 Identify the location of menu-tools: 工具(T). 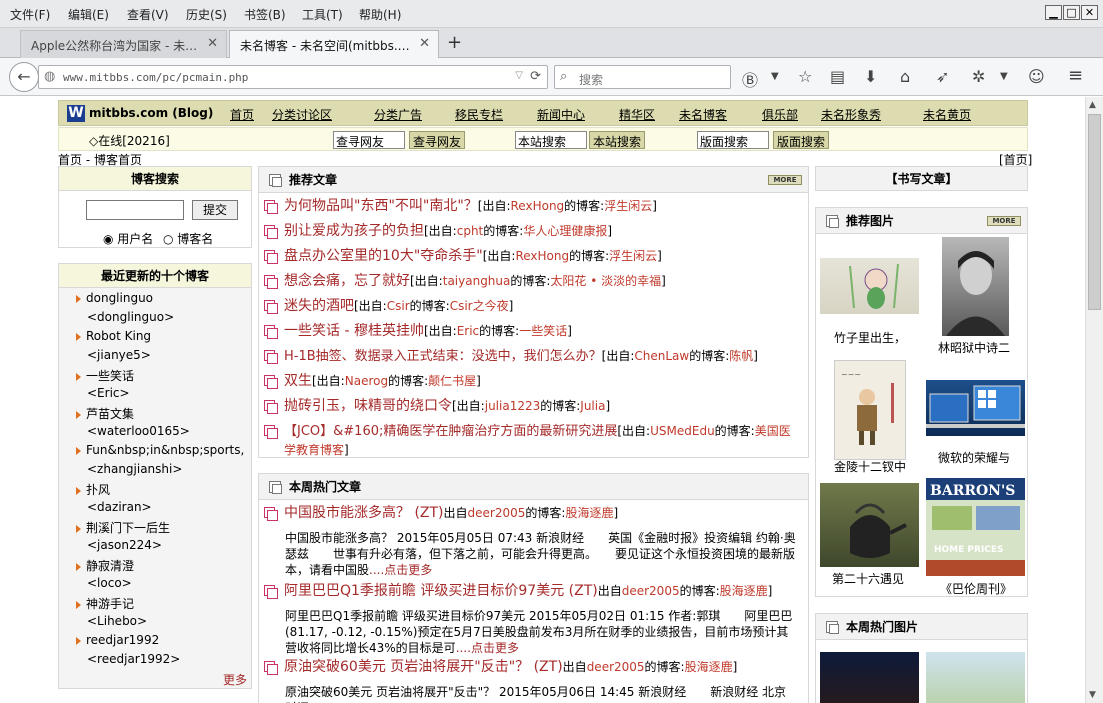
(322, 14).